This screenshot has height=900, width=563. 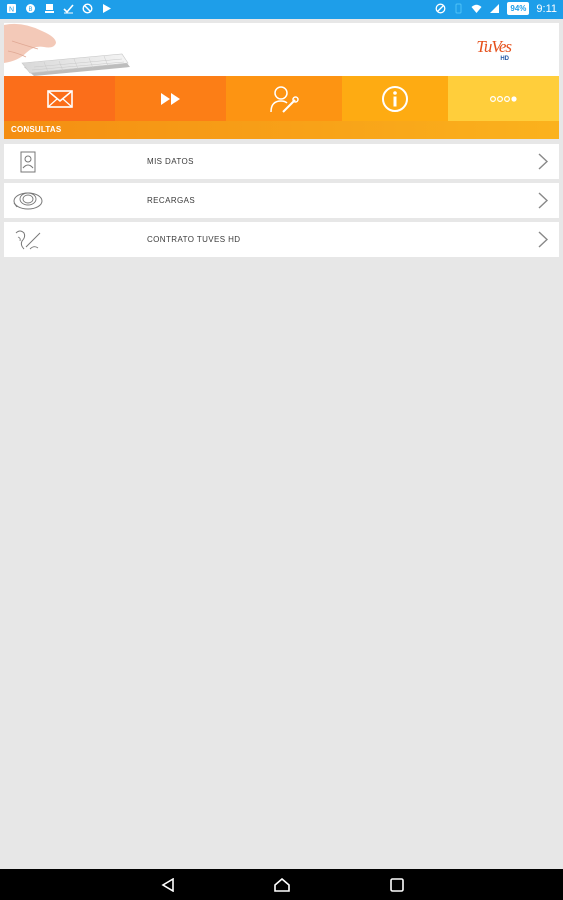 I want to click on home-icon, so click(x=282, y=885).